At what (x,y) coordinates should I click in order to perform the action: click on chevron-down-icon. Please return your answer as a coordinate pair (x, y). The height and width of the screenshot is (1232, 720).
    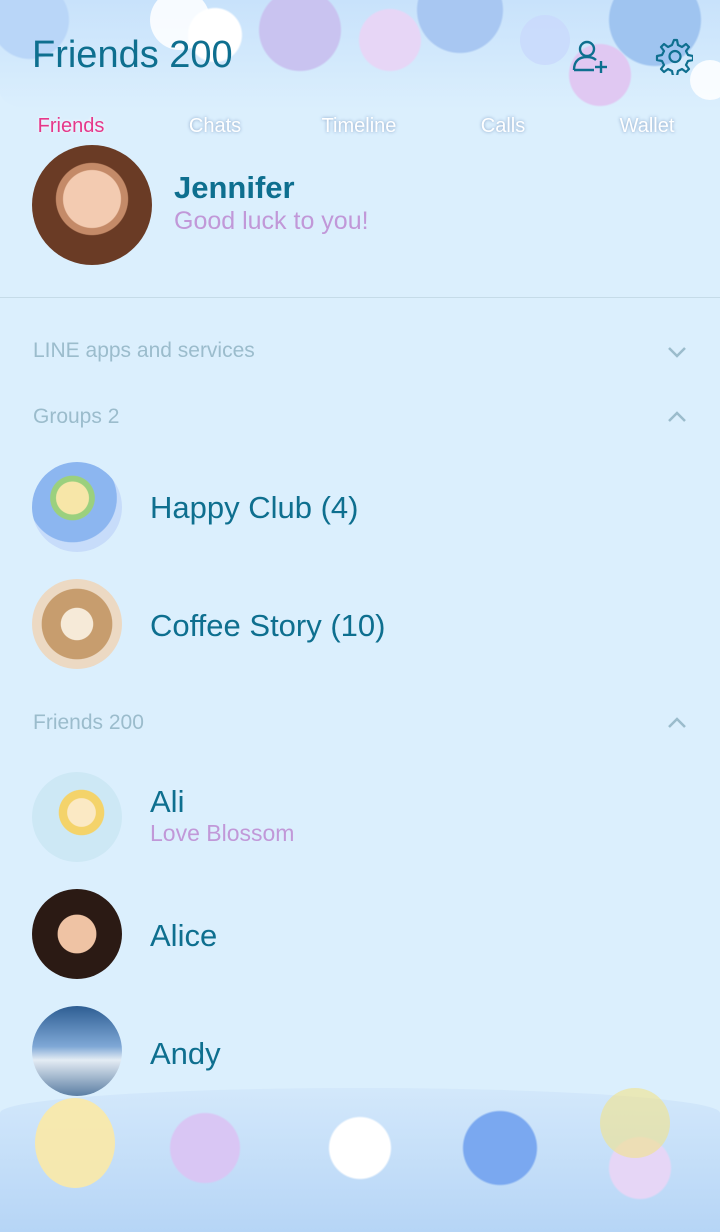
    Looking at the image, I should click on (677, 352).